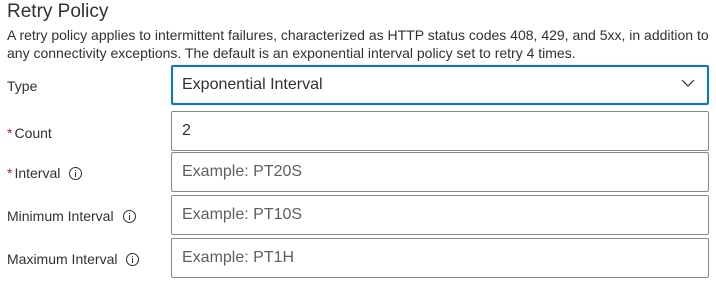  Describe the element at coordinates (445, 258) in the screenshot. I see `maximum-interval-input` at that location.